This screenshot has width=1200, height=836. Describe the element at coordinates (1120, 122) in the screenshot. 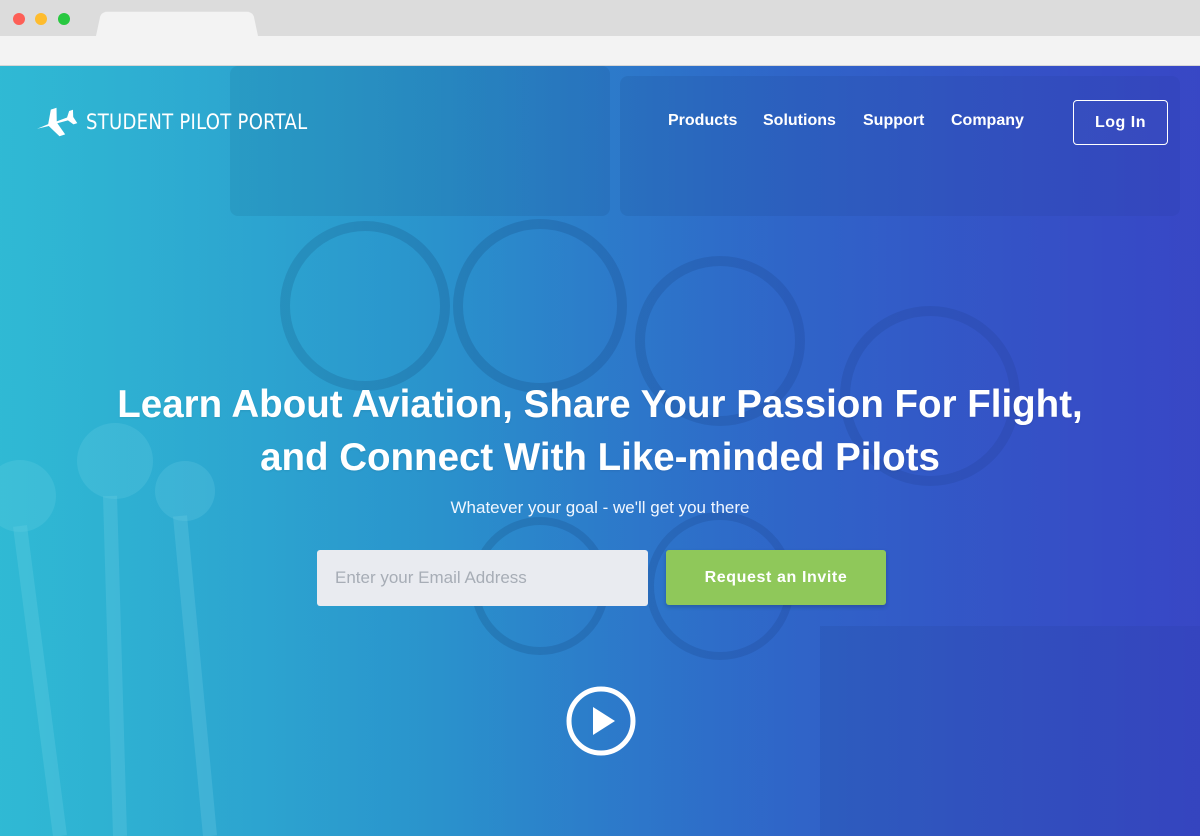

I see `login-button: Log In` at that location.